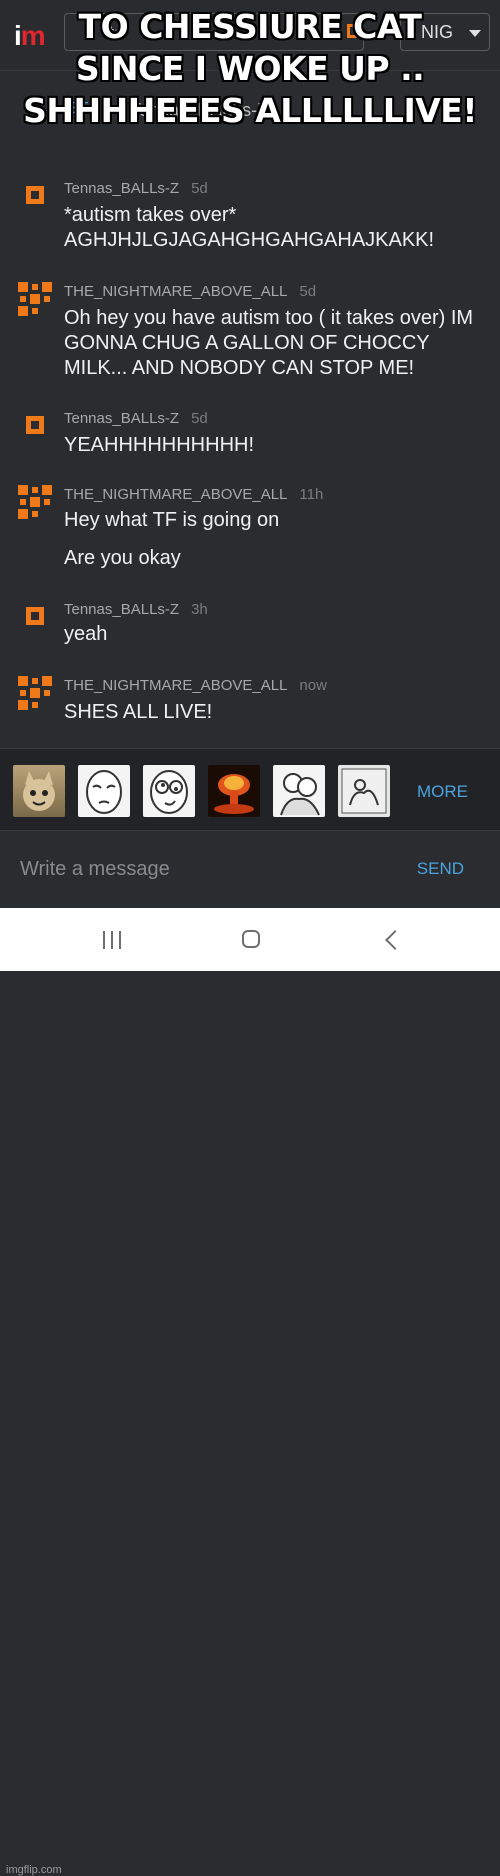 The image size is (500, 1876). Describe the element at coordinates (299, 791) in the screenshot. I see `hug-meme-thumbnail` at that location.